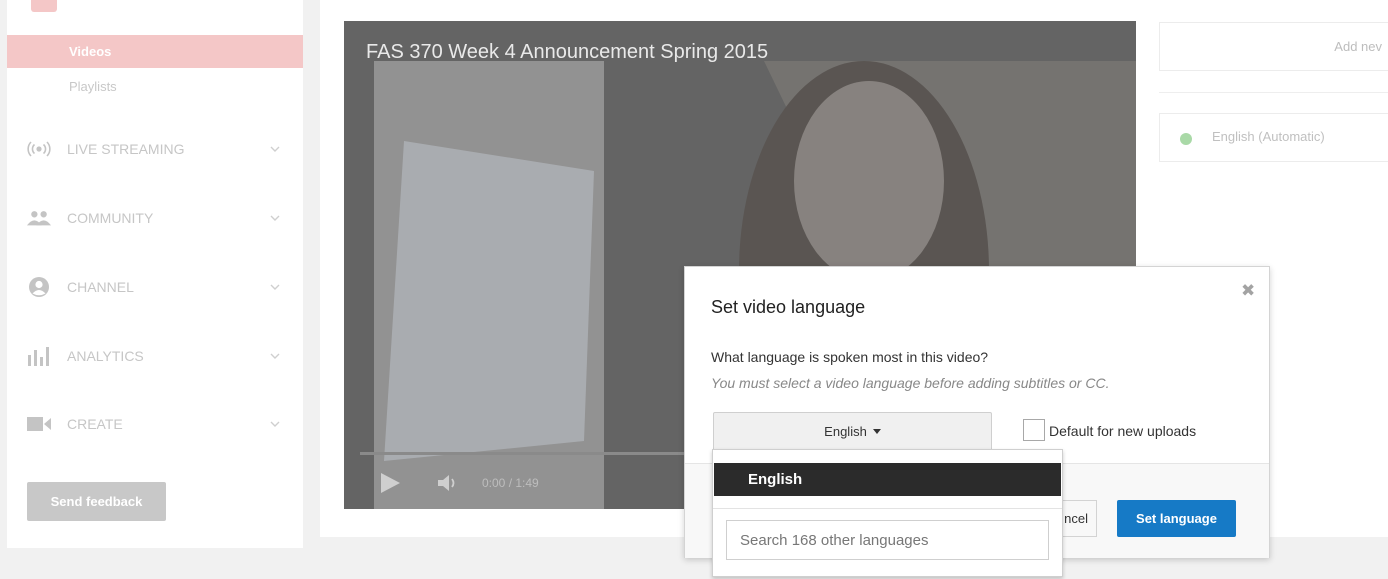  What do you see at coordinates (1123, 431) in the screenshot?
I see `default-for-uploads-label: Default for new uploads` at bounding box center [1123, 431].